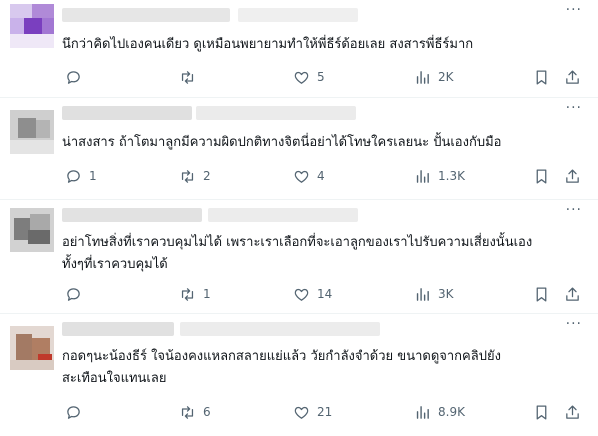  What do you see at coordinates (434, 77) in the screenshot?
I see `views-button: 2K` at bounding box center [434, 77].